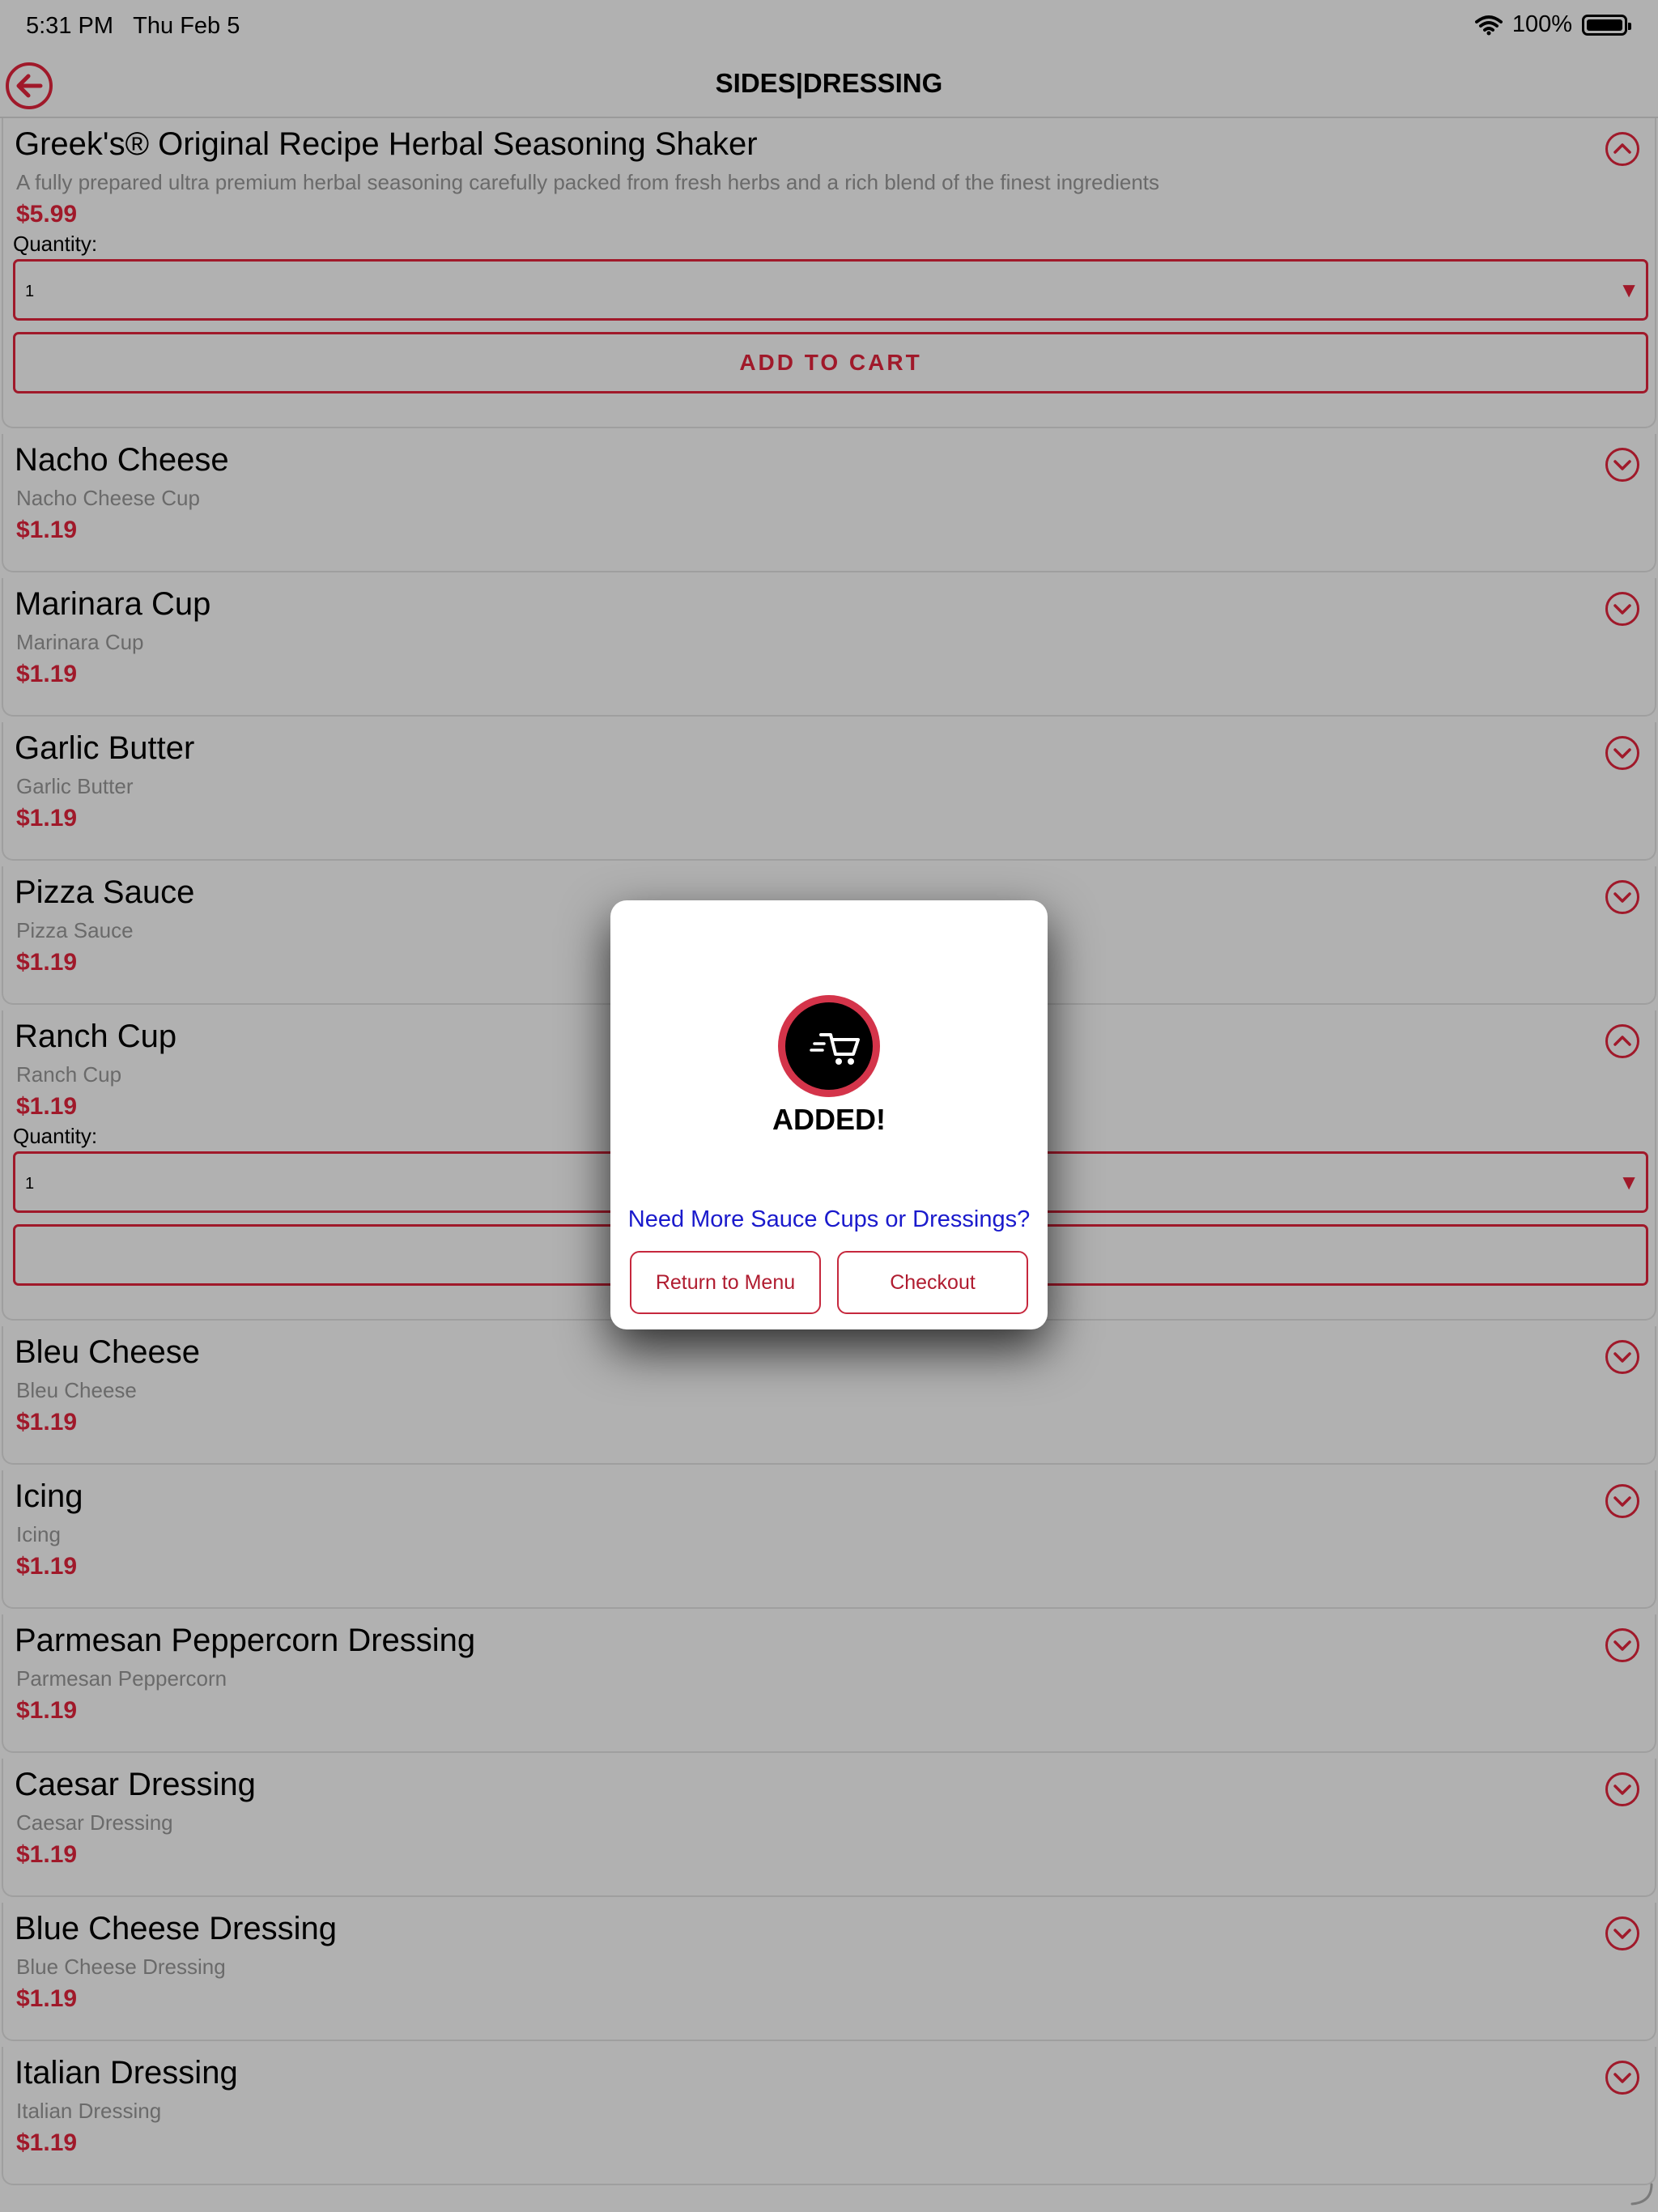 Image resolution: width=1658 pixels, height=2212 pixels. What do you see at coordinates (829, 1396) in the screenshot?
I see `product-card: Bleu Cheese Bleu Cheese $1.19` at bounding box center [829, 1396].